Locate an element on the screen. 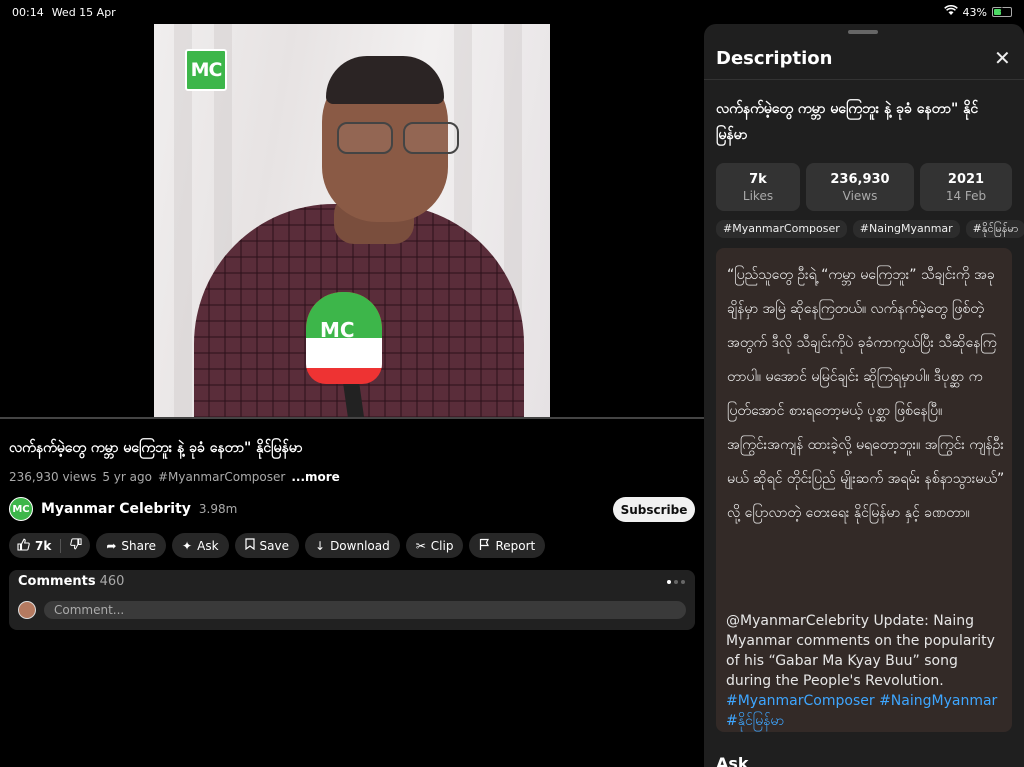 This screenshot has height=767, width=1024. hashtag-link: #NaingMyanmar is located at coordinates (938, 701).